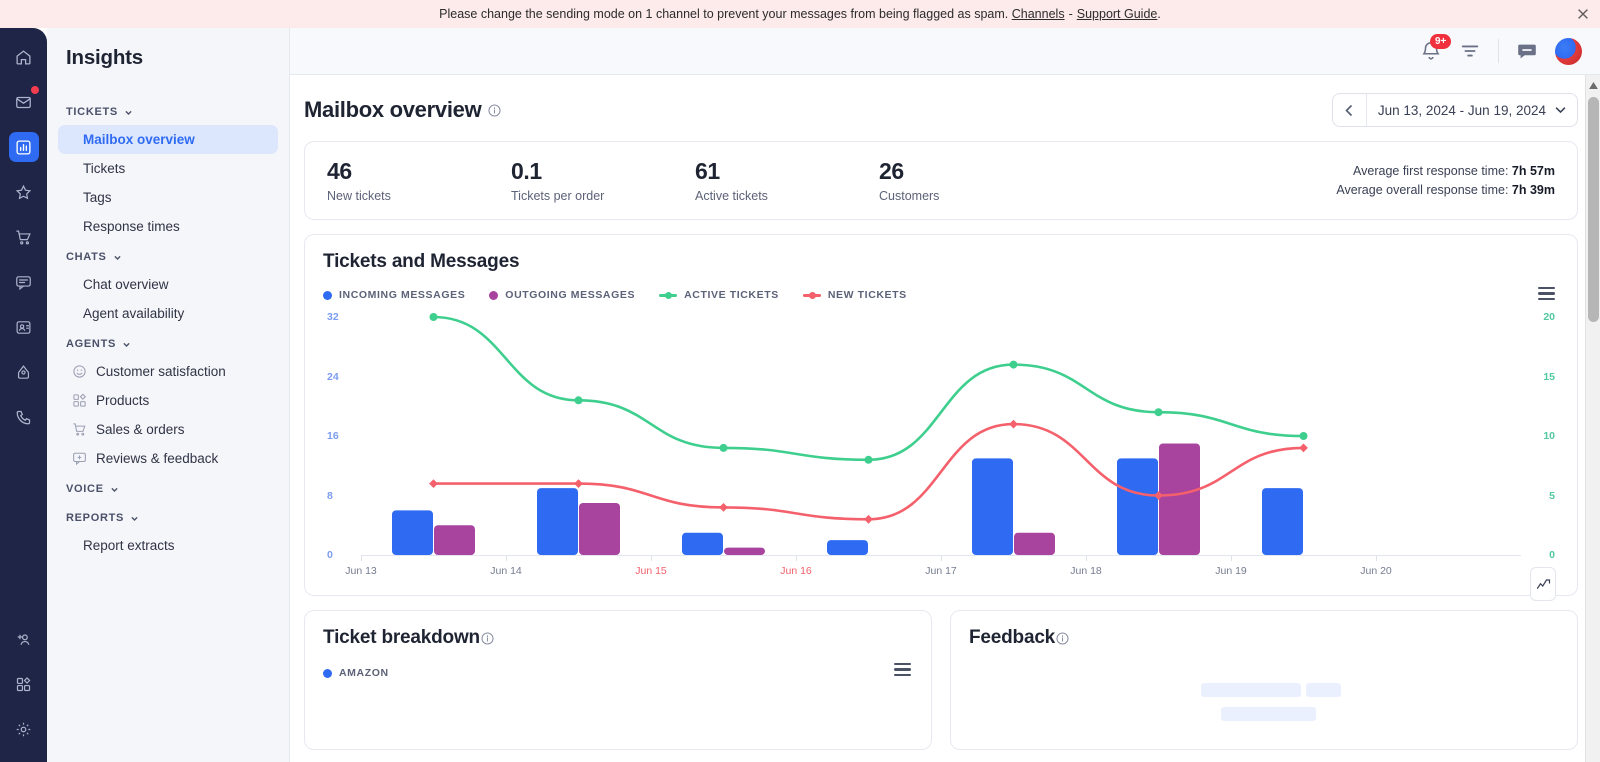 The height and width of the screenshot is (762, 1600). I want to click on inbox-tray-icon, so click(24, 372).